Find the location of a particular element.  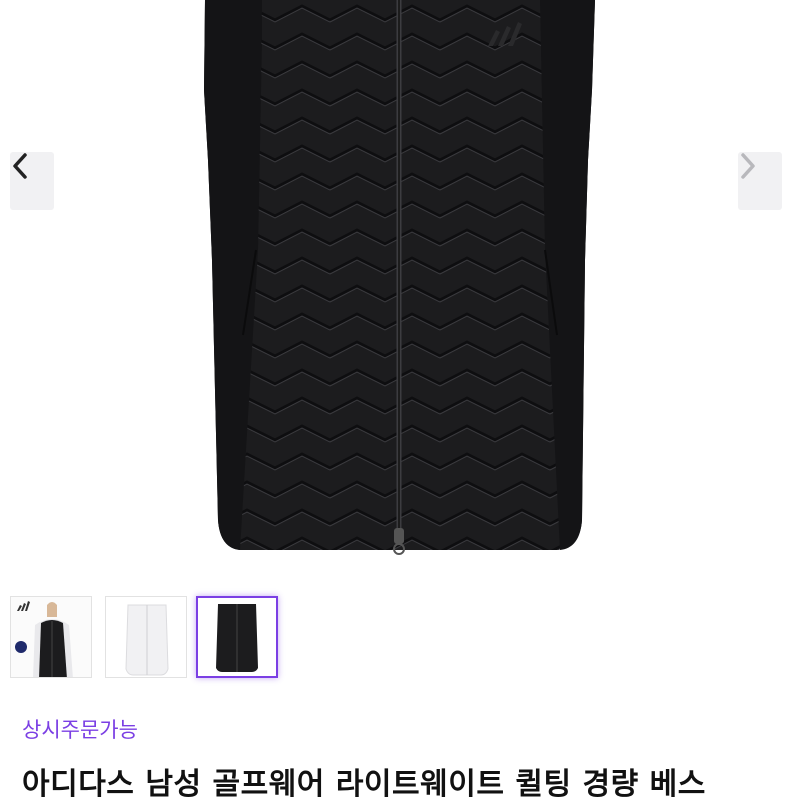

thumbnail-model-vest is located at coordinates (51, 637).